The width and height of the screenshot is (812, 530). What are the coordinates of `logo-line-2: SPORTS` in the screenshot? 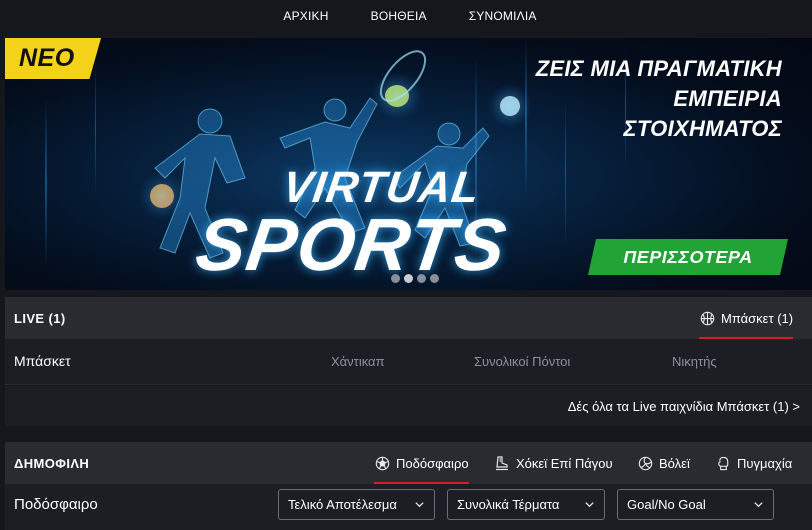 It's located at (351, 244).